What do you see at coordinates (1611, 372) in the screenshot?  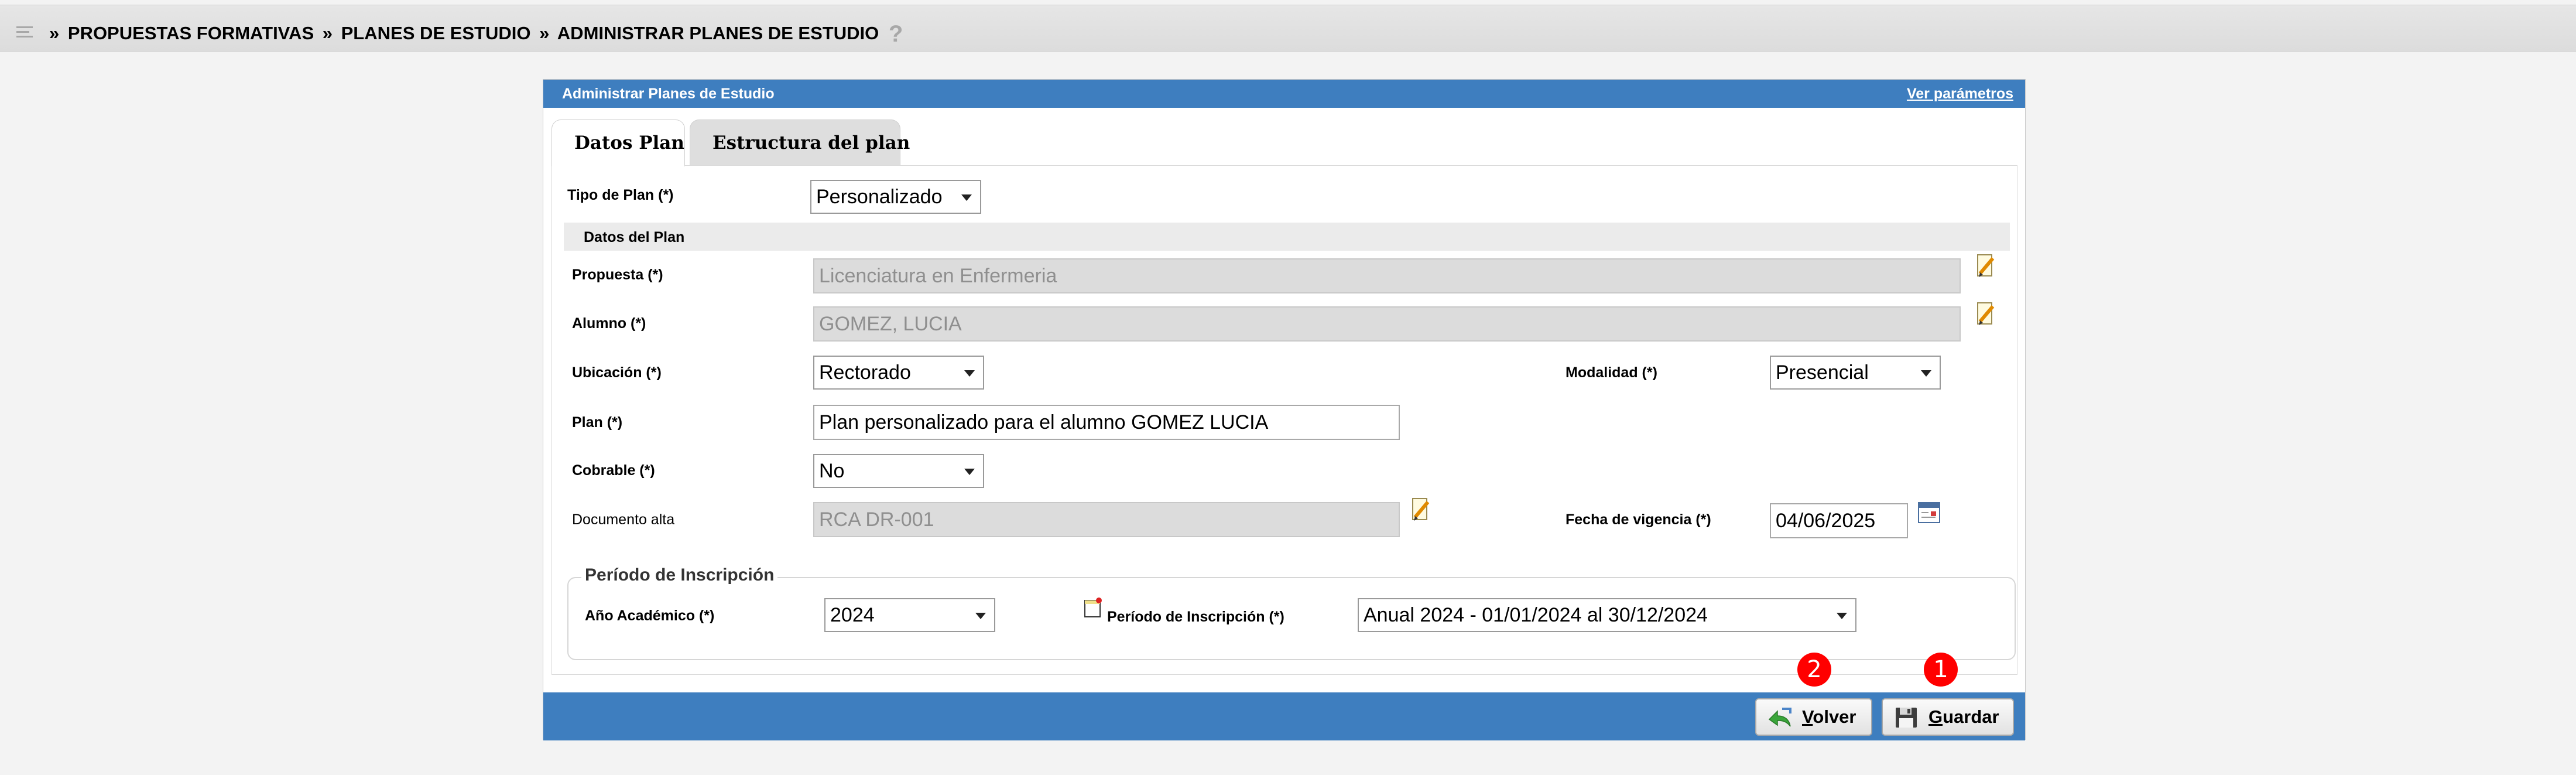 I see `modalidad-label: Modalidad (*)` at bounding box center [1611, 372].